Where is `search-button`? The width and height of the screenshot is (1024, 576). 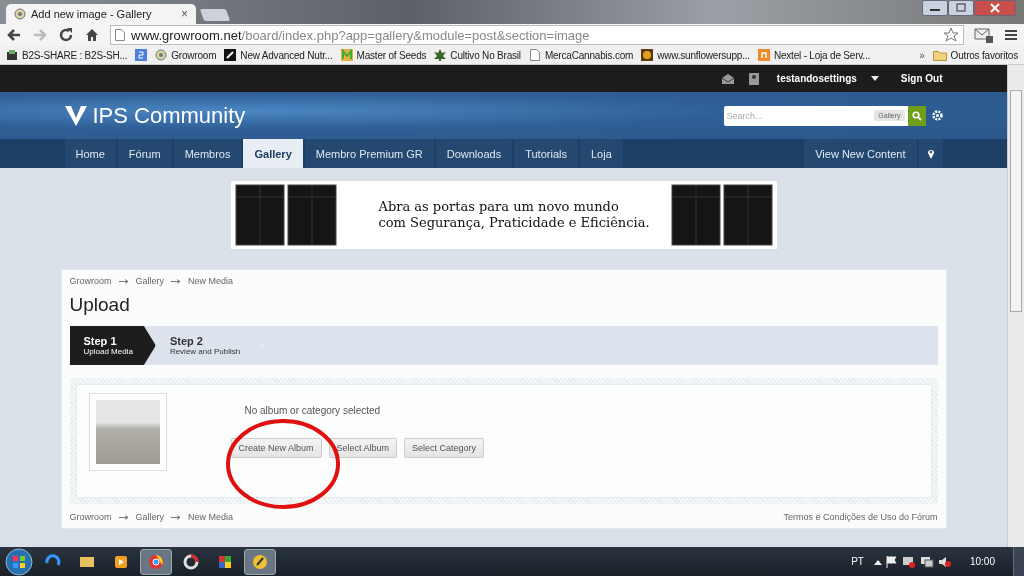 search-button is located at coordinates (916, 115).